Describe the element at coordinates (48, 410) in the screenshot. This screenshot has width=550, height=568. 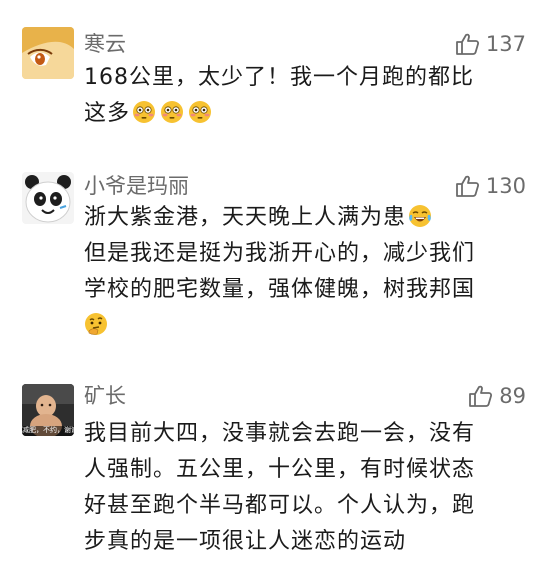
I see `avatar: 减肥，不约，谢谢` at that location.